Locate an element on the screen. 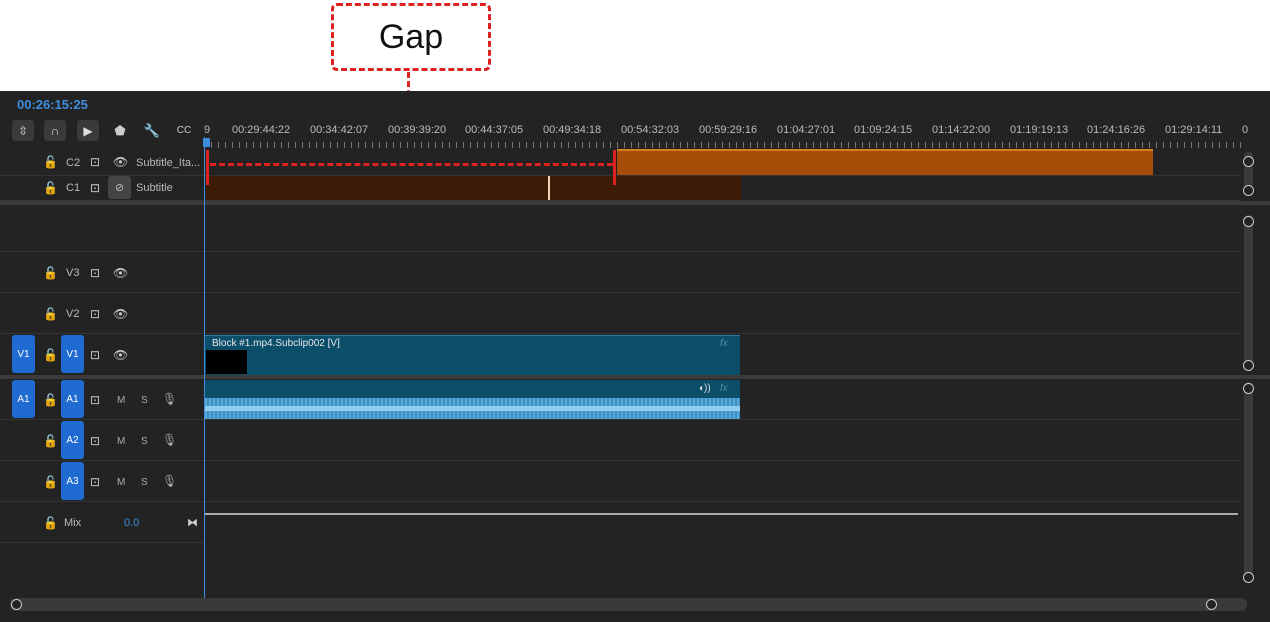 This screenshot has height=622, width=1270. audio-vertical-scrollbar is located at coordinates (1248, 482).